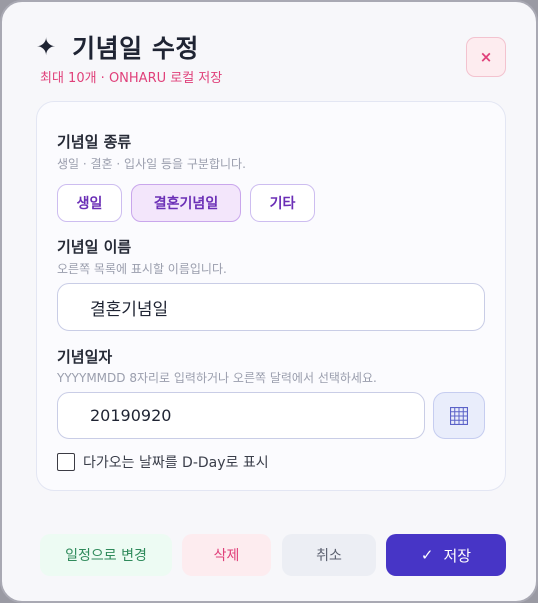 The width and height of the screenshot is (538, 603). Describe the element at coordinates (89, 203) in the screenshot. I see `chip-birthday: 생일` at that location.